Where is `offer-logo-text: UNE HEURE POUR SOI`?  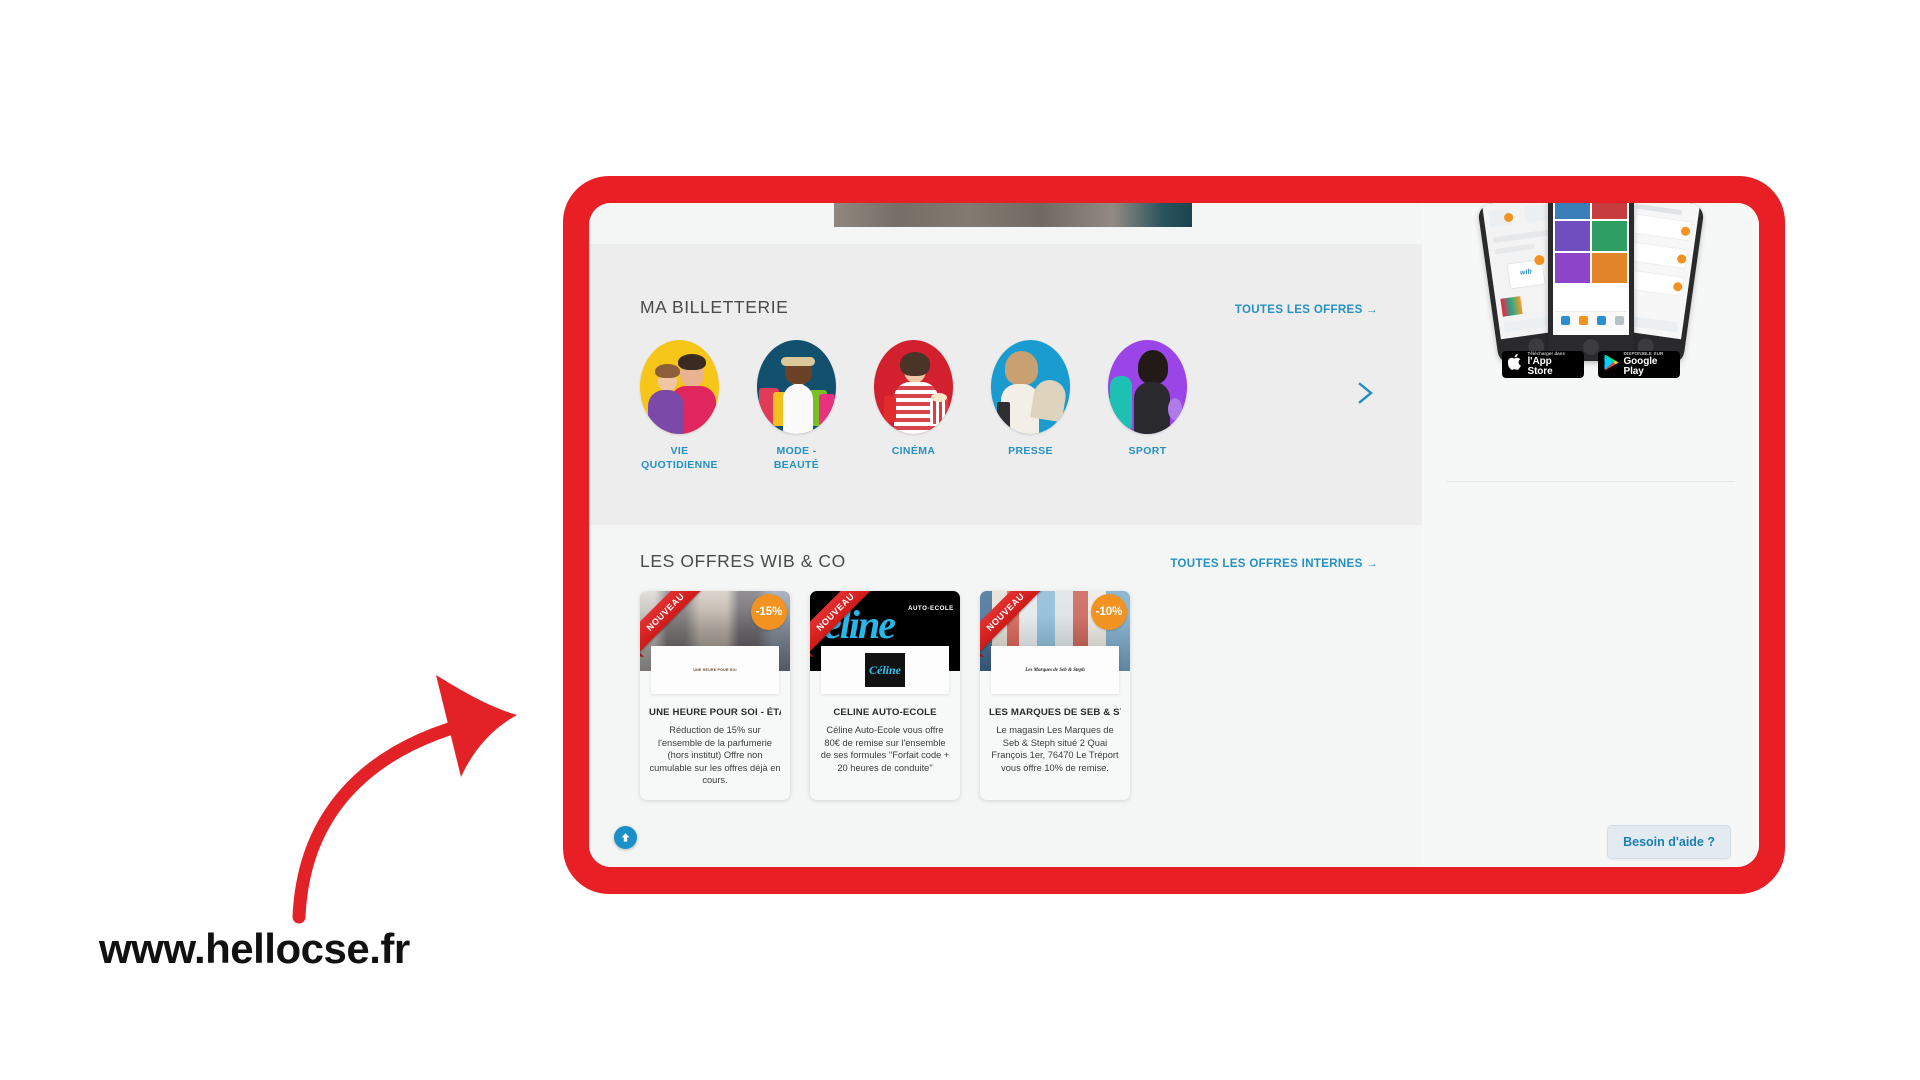 offer-logo-text: UNE HEURE POUR SOI is located at coordinates (715, 669).